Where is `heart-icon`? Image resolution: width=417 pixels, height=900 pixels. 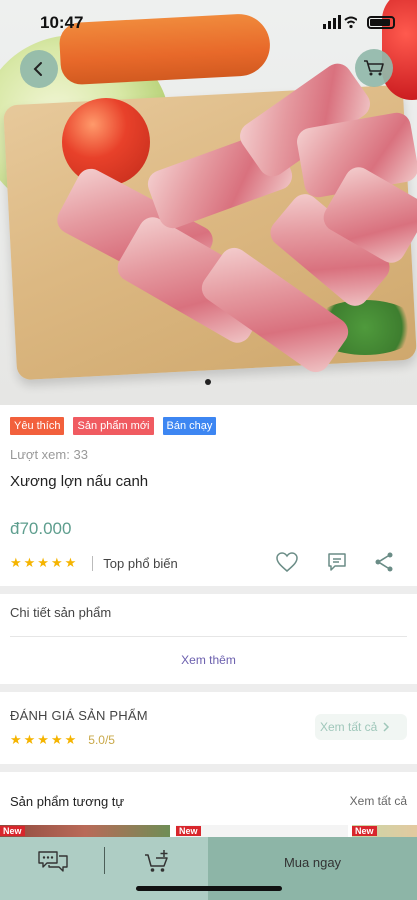 heart-icon is located at coordinates (287, 562).